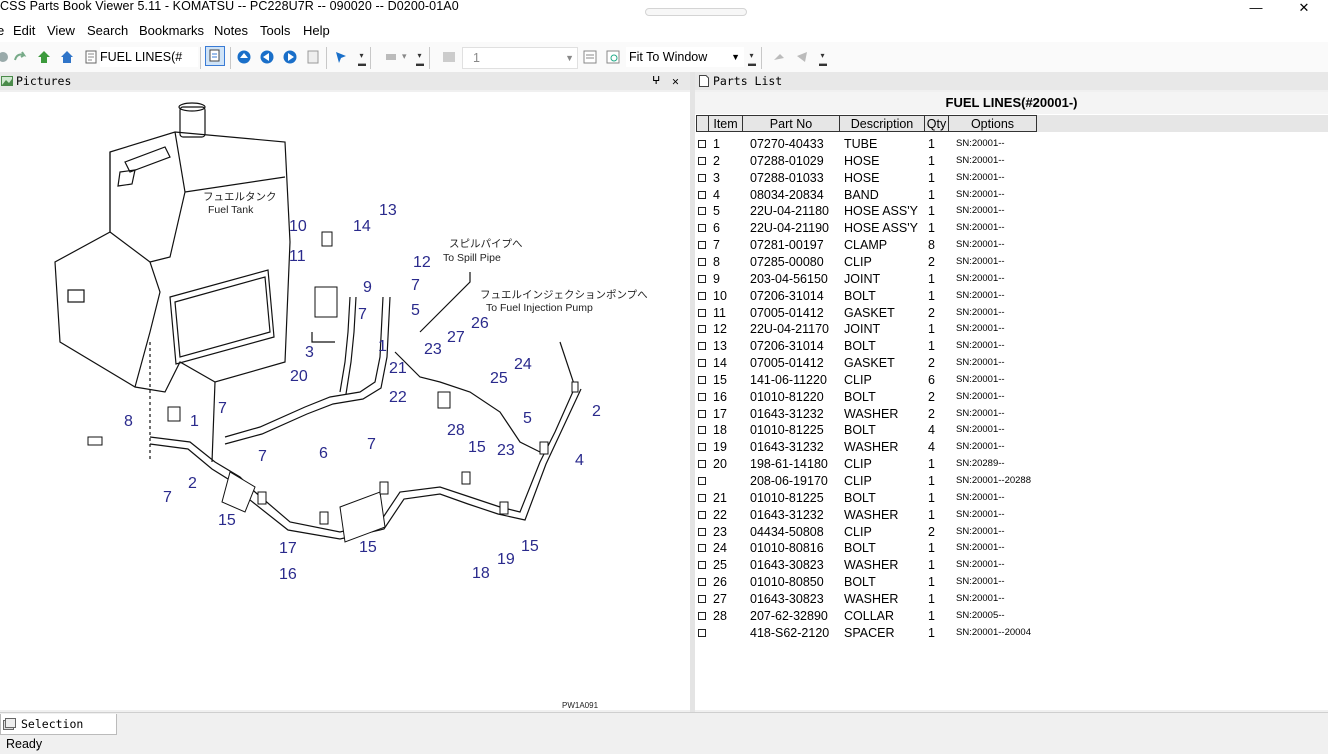 The image size is (1328, 754). I want to click on table-row: 13 07206-31014 BOLT 1 SN:20001--, so click(1011, 345).